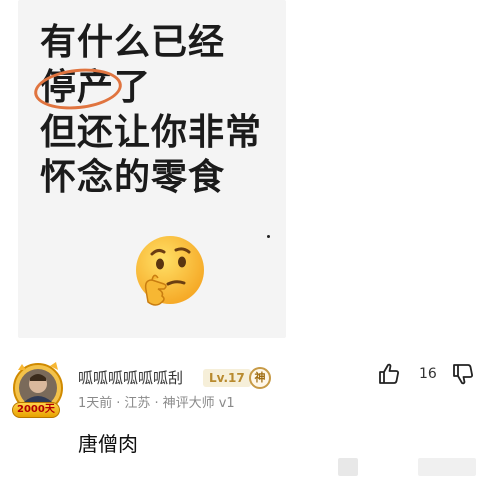 The height and width of the screenshot is (481, 500). Describe the element at coordinates (36, 410) in the screenshot. I see `avatar-days-badge: 2000天` at that location.